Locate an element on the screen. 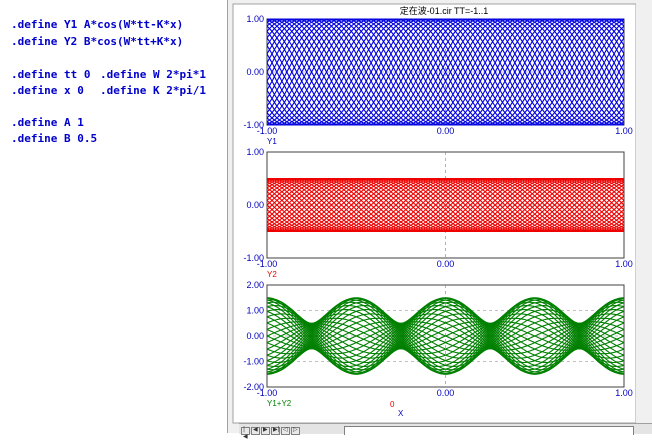 The image size is (652, 440). marker-label: 0 is located at coordinates (392, 404).